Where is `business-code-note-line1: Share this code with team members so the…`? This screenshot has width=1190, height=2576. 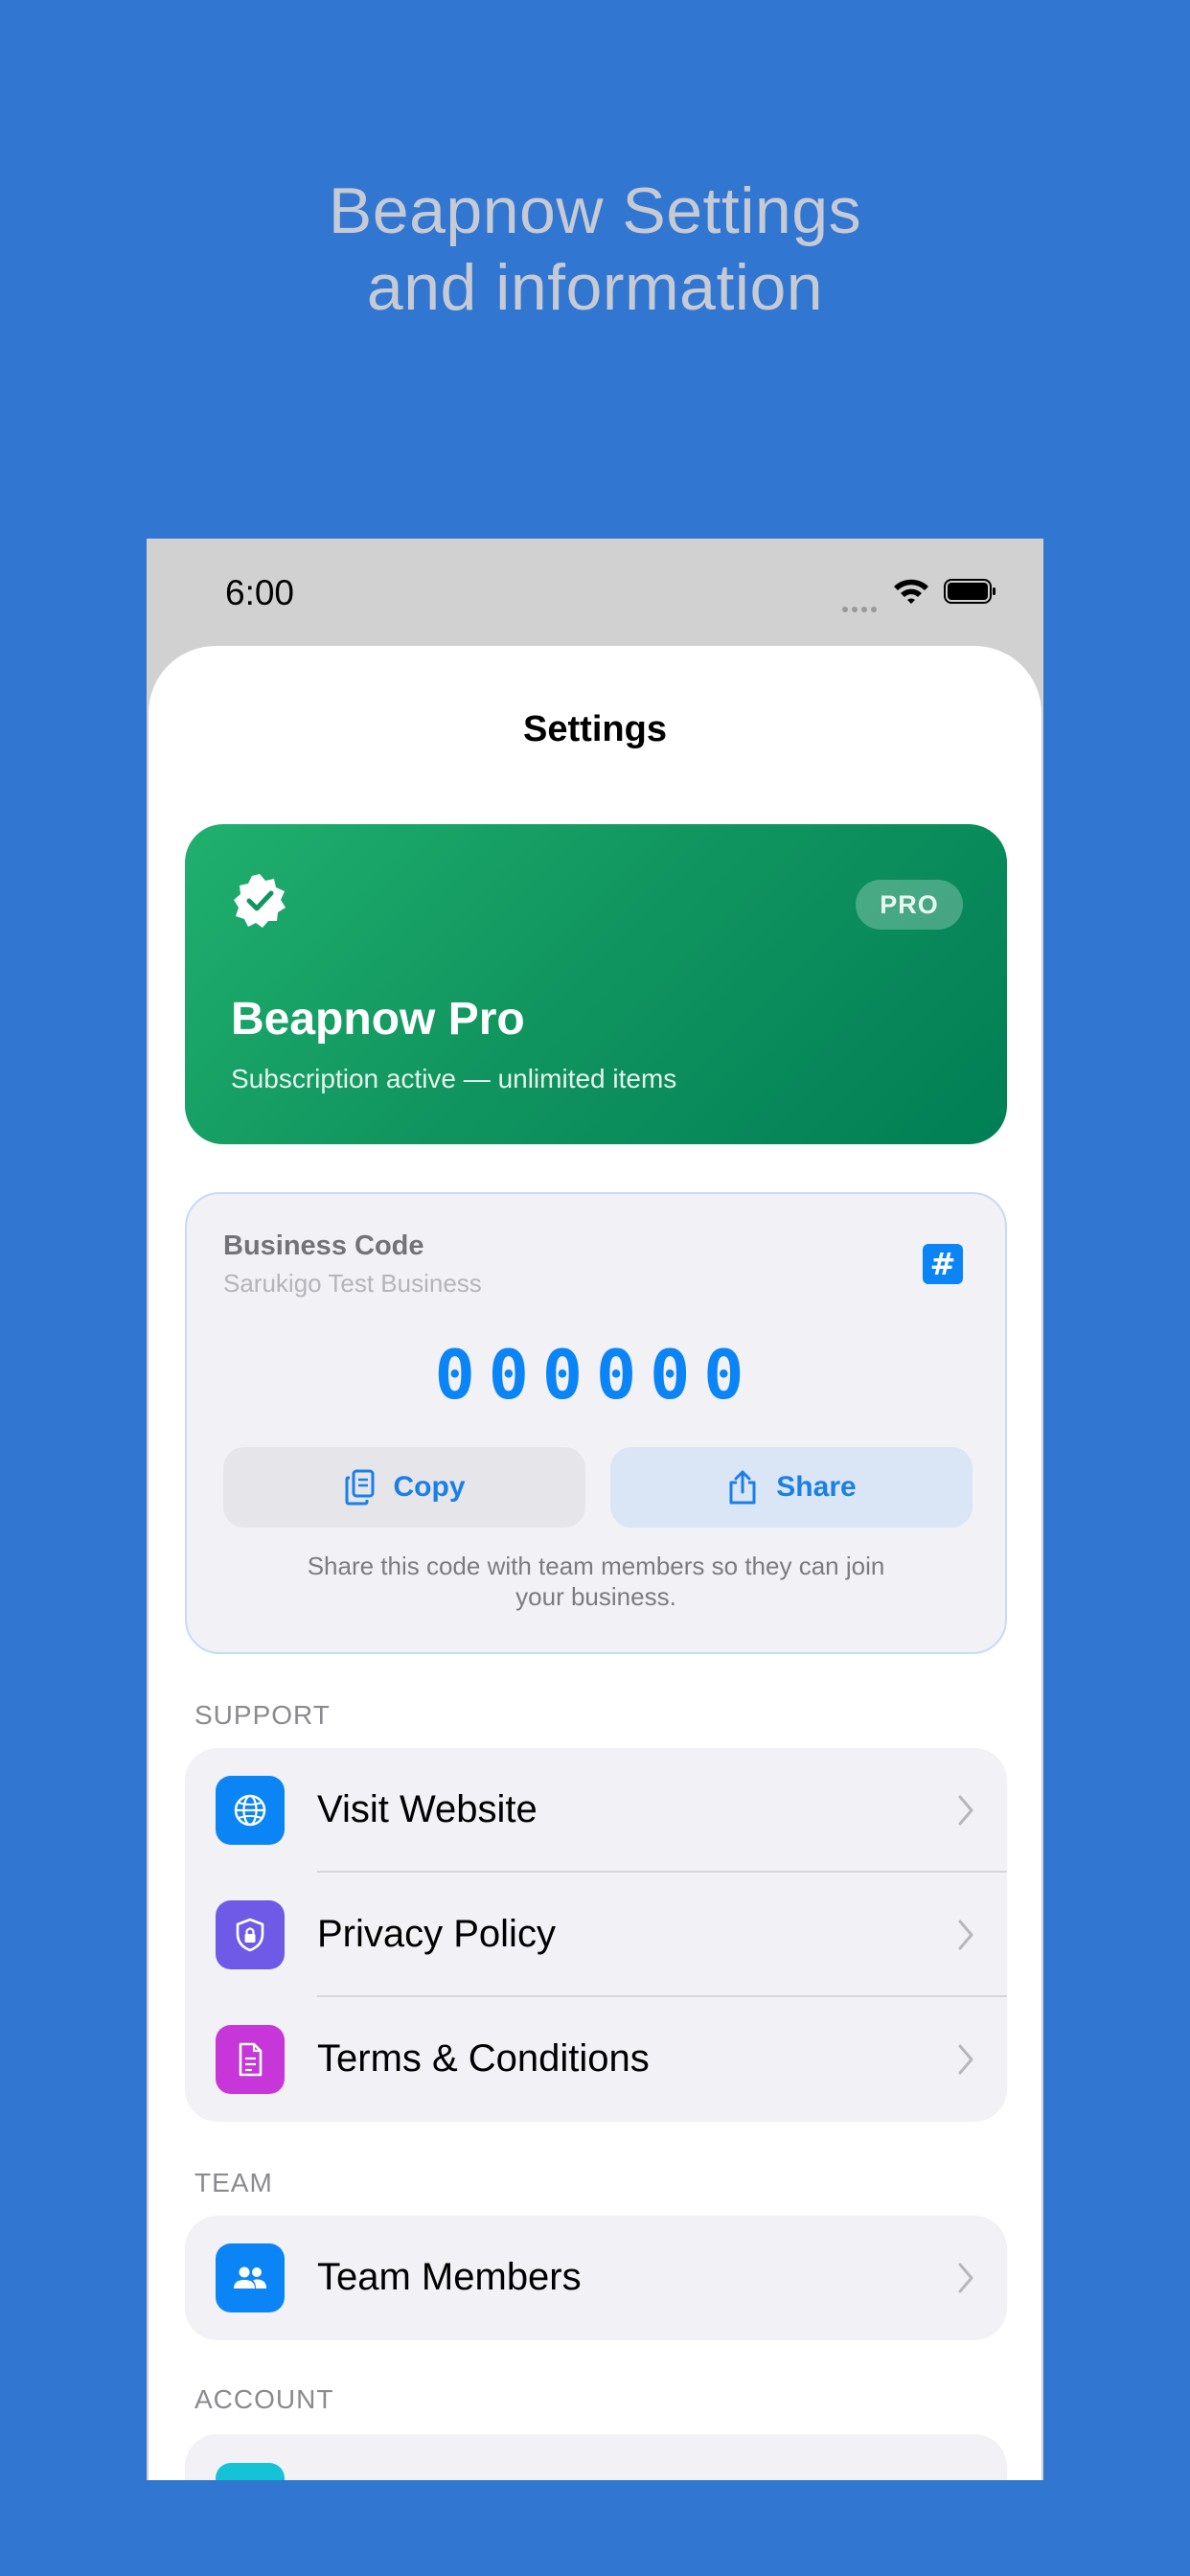
business-code-note-line1: Share this code with team members so the… is located at coordinates (596, 1566).